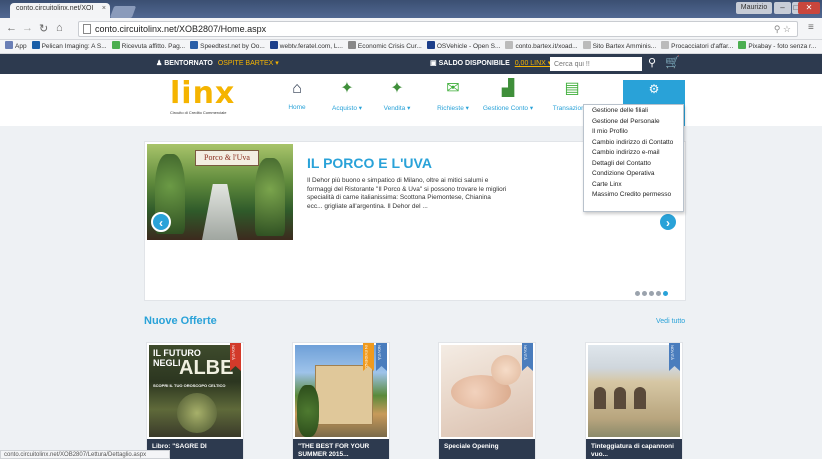  What do you see at coordinates (782, 8) in the screenshot?
I see `minimize-button: –` at bounding box center [782, 8].